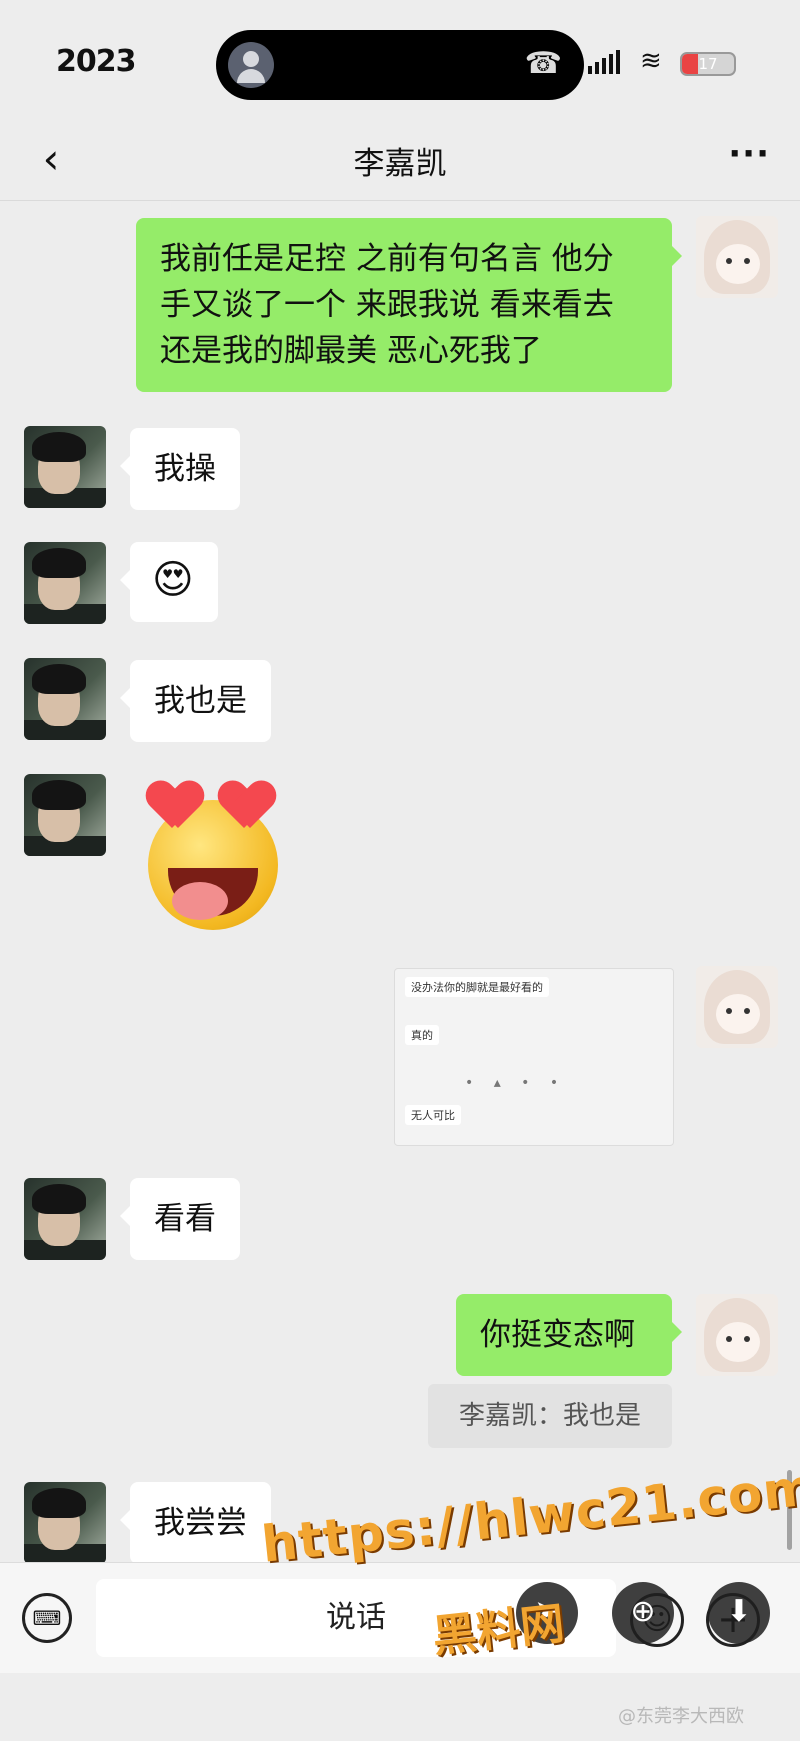 The width and height of the screenshot is (800, 1741). Describe the element at coordinates (173, 580) in the screenshot. I see `heart-eyes-emoji-icon: 😍` at that location.